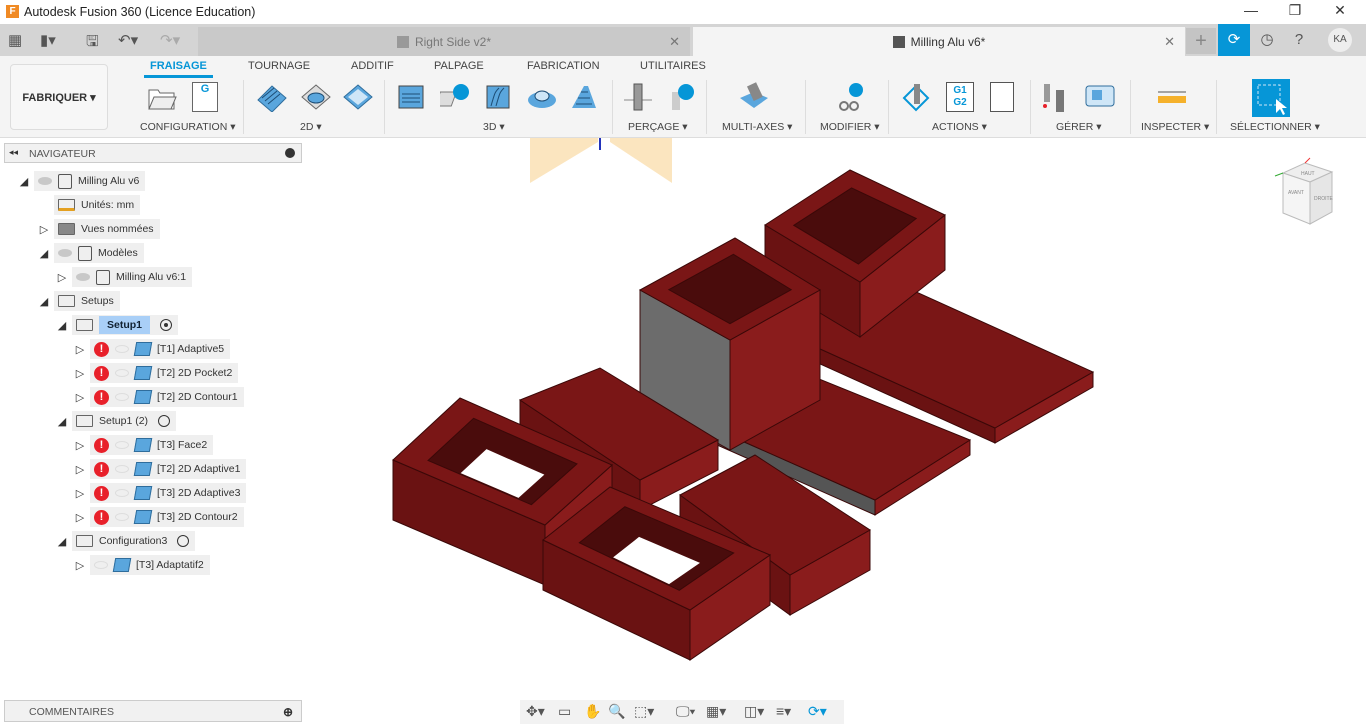 Image resolution: width=1366 pixels, height=728 pixels. Describe the element at coordinates (87, 301) in the screenshot. I see `tree-item-body: Setups` at that location.